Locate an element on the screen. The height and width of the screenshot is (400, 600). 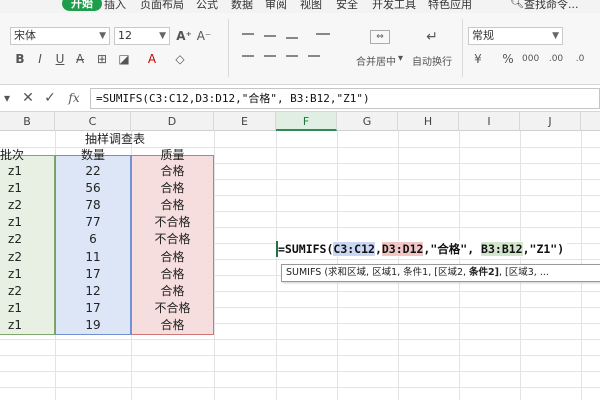
currency-icon: ¥ is located at coordinates (478, 59).